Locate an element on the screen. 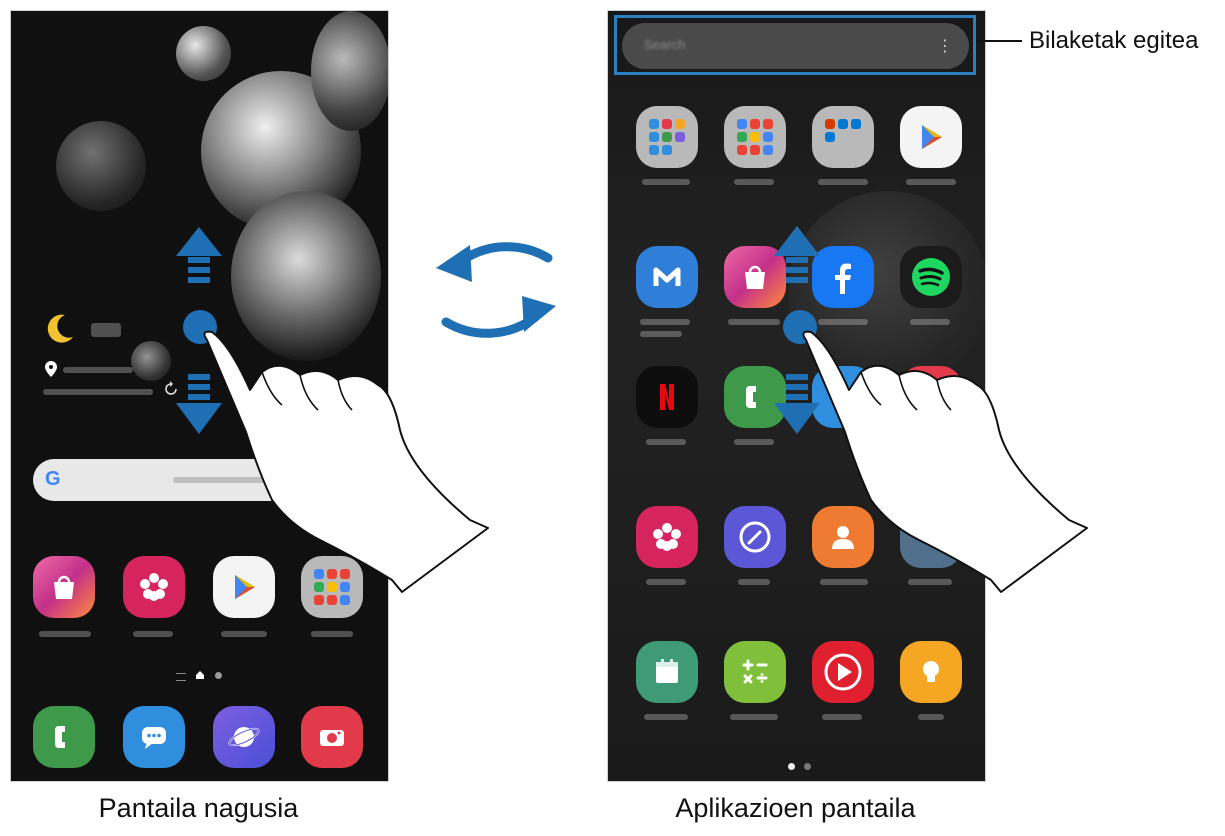  location-blur is located at coordinates (98, 370).